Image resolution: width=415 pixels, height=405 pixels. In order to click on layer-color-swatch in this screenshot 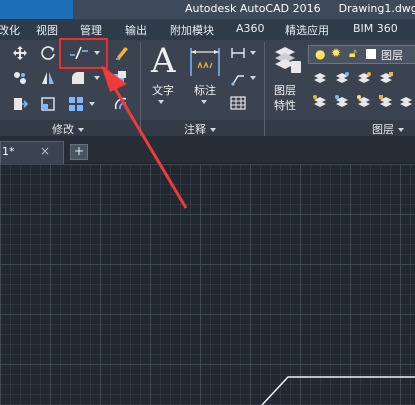, I will do `click(371, 54)`.